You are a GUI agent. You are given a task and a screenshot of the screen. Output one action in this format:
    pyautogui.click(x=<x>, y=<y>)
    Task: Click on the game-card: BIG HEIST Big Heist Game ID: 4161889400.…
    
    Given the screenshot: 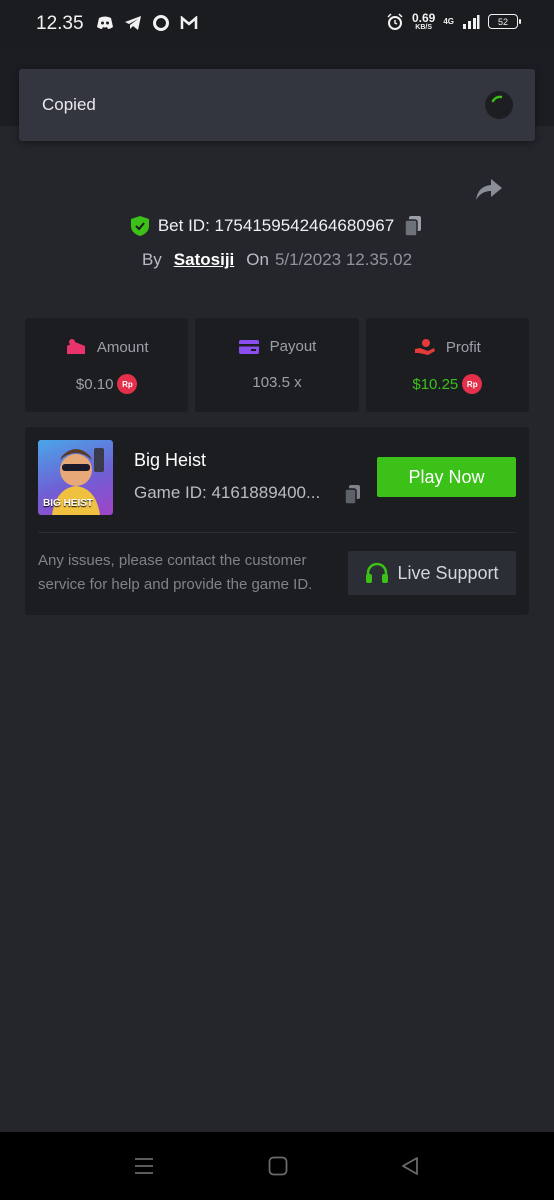 What is the action you would take?
    pyautogui.click(x=277, y=521)
    